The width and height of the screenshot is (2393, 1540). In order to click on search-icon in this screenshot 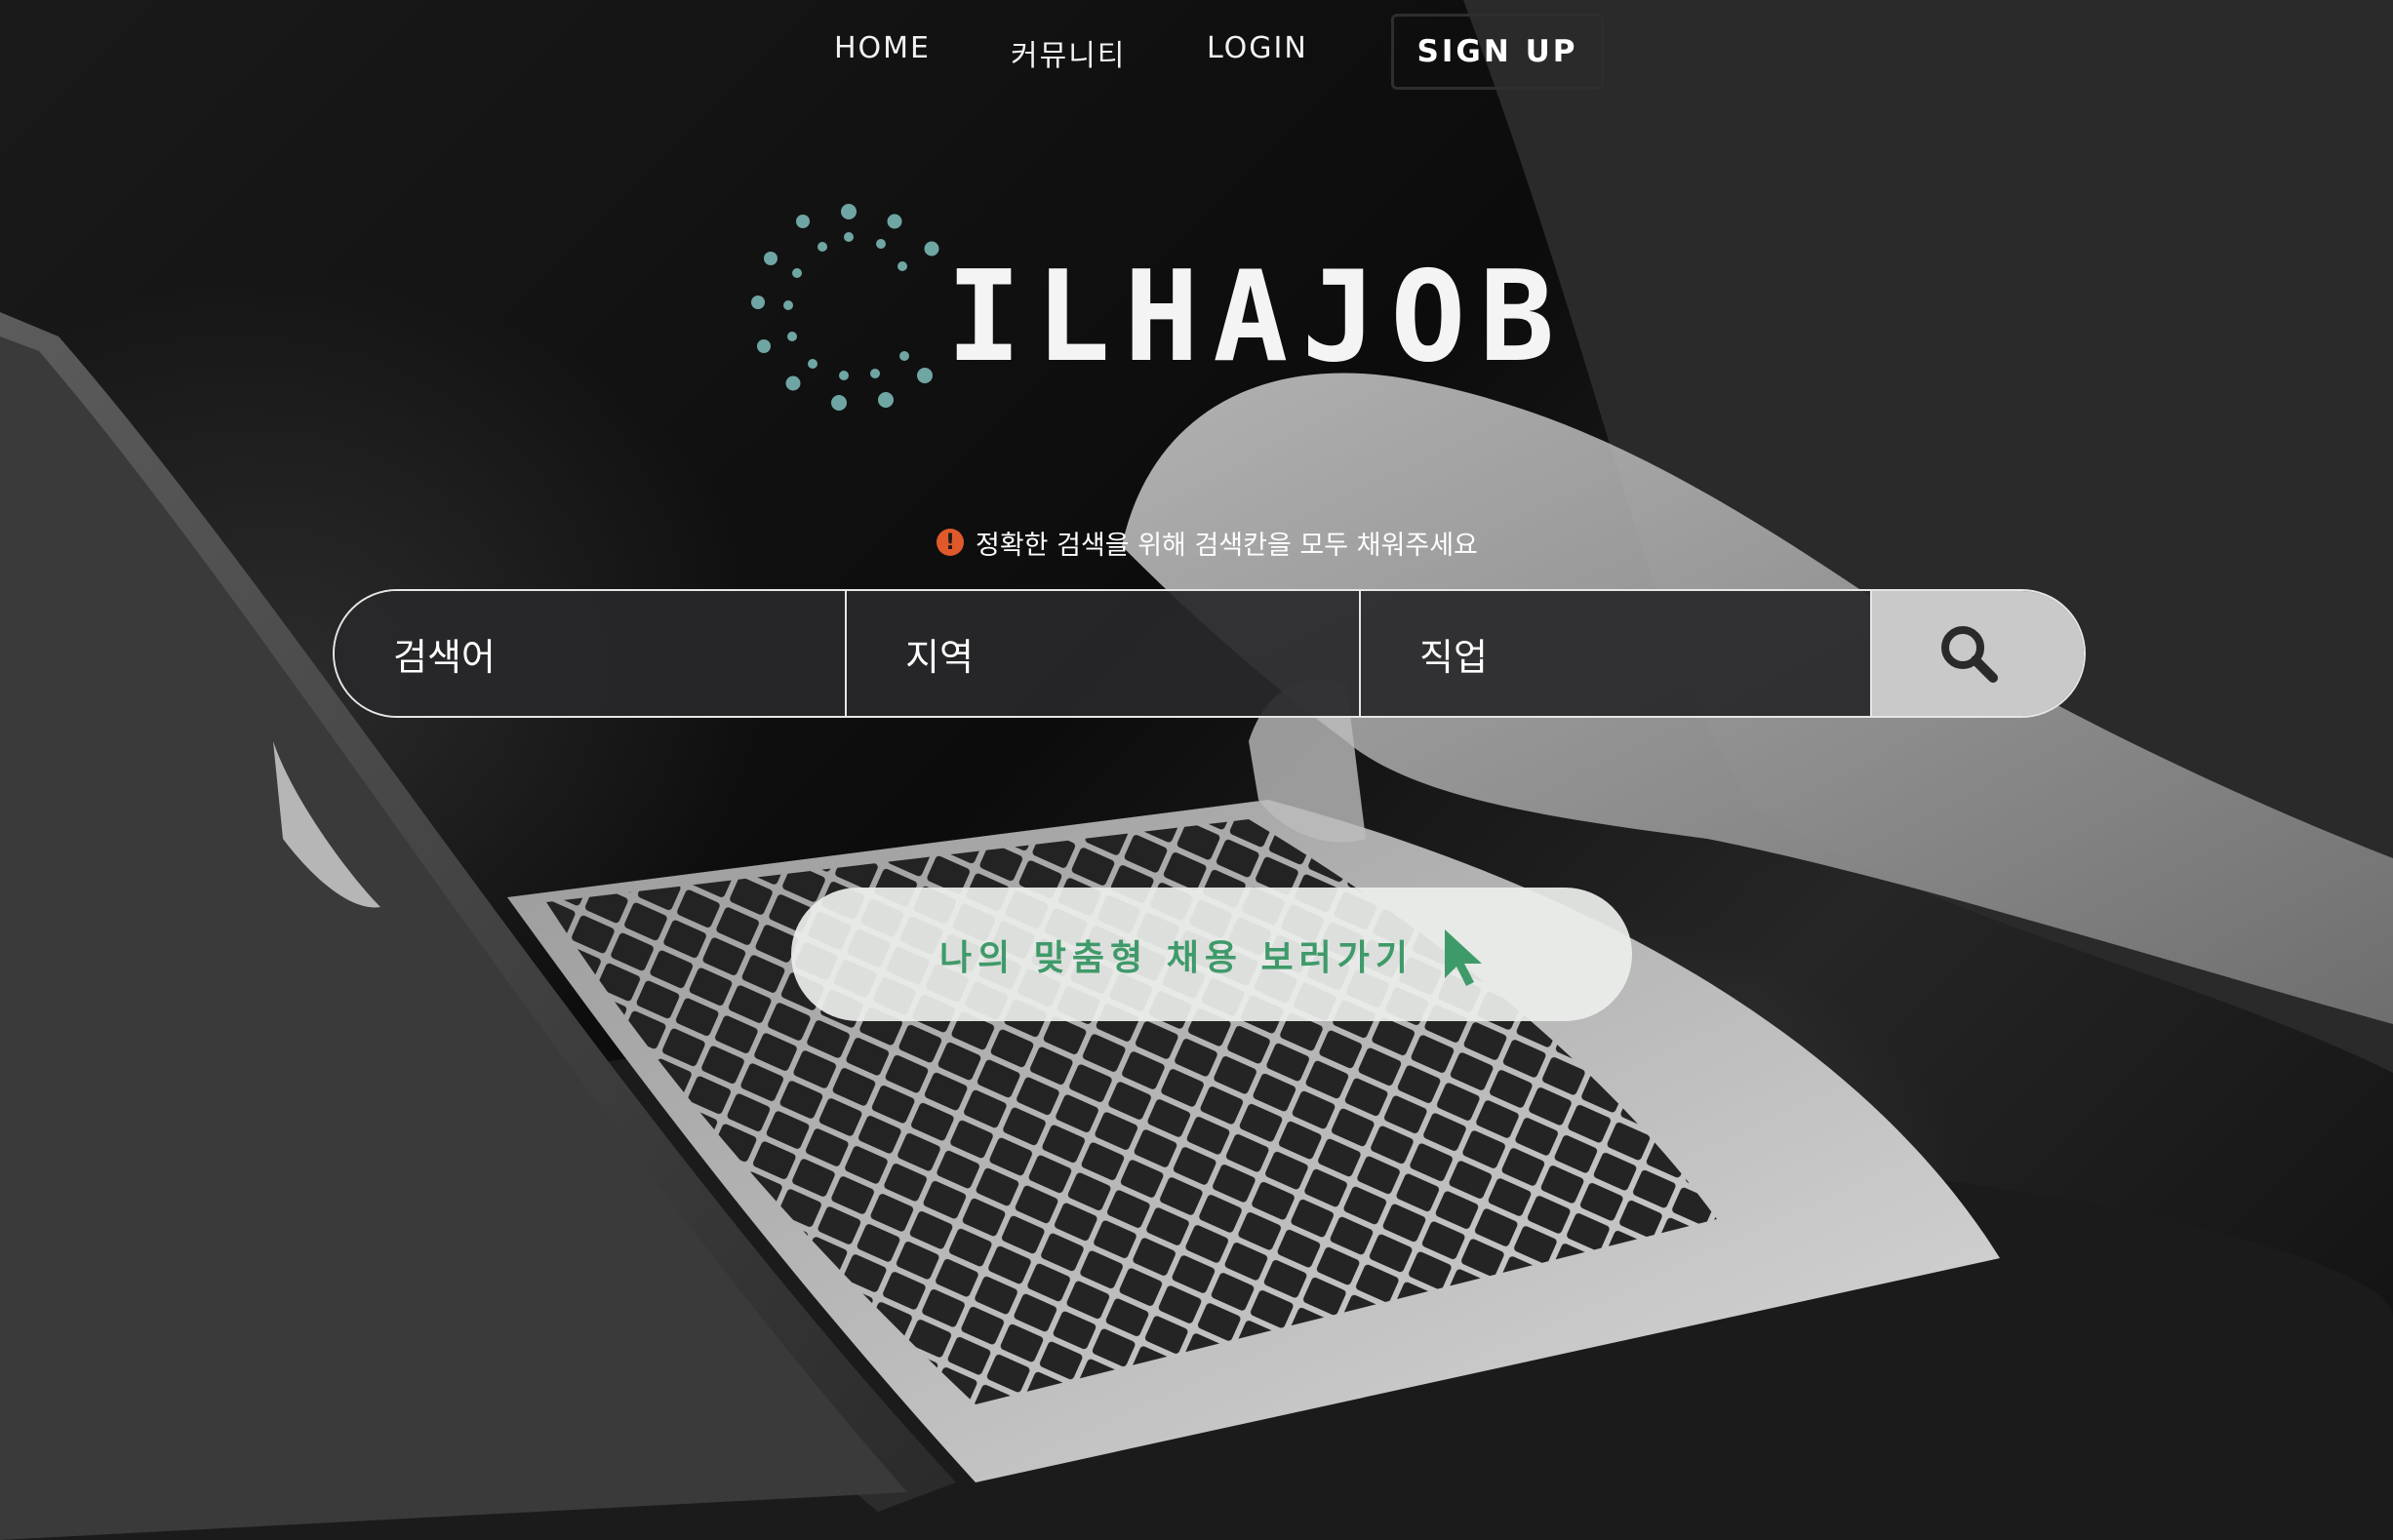, I will do `click(1969, 655)`.